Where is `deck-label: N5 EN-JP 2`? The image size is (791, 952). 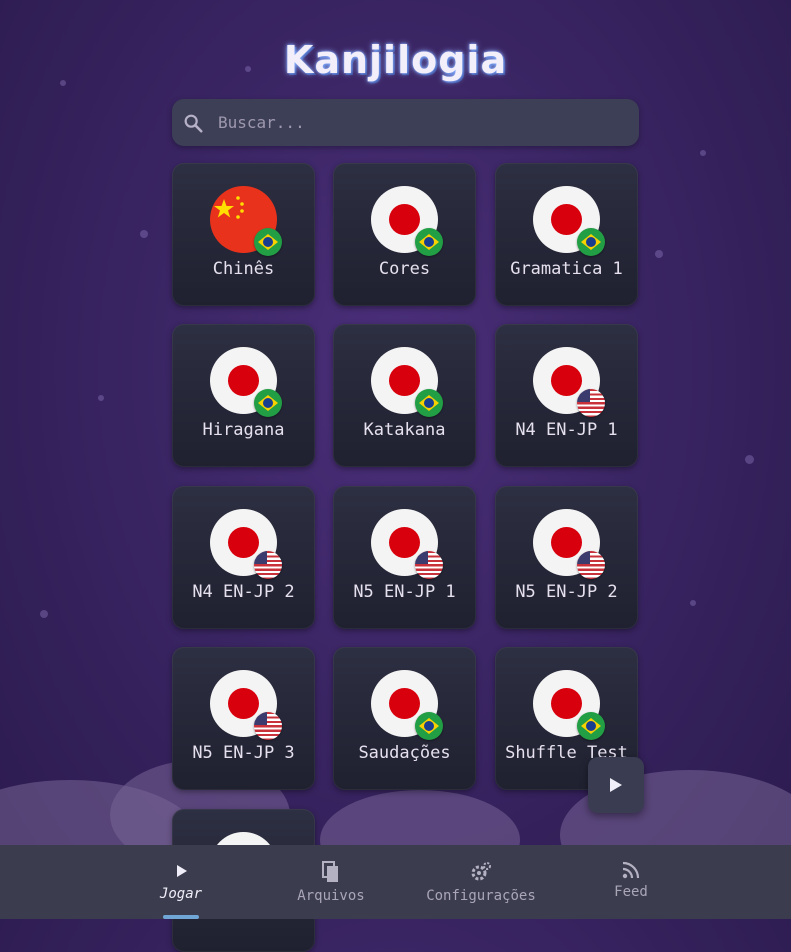
deck-label: N5 EN-JP 2 is located at coordinates (566, 592).